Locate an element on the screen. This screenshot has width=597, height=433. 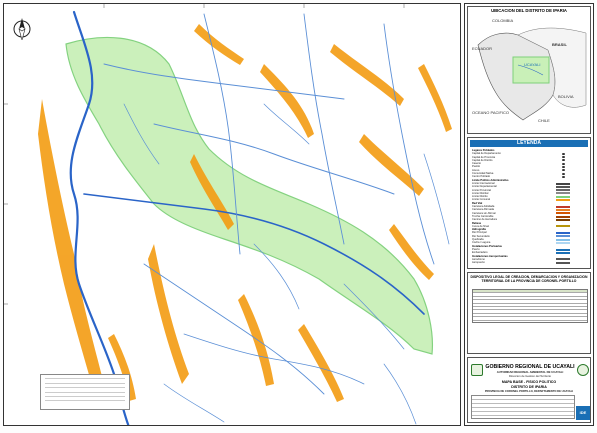
regional-government-logo-icon is located at coordinates (477, 370).